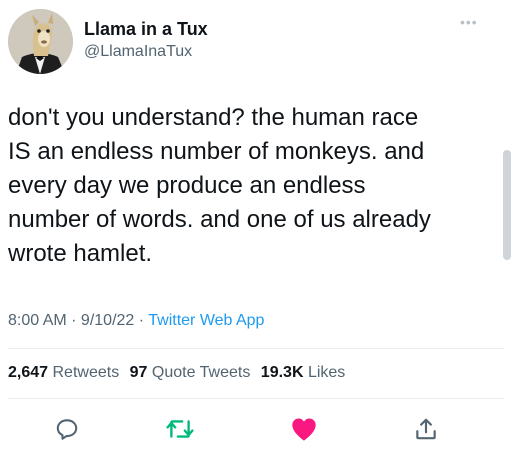 Image resolution: width=512 pixels, height=456 pixels. I want to click on likes-count: 19.3K, so click(282, 372).